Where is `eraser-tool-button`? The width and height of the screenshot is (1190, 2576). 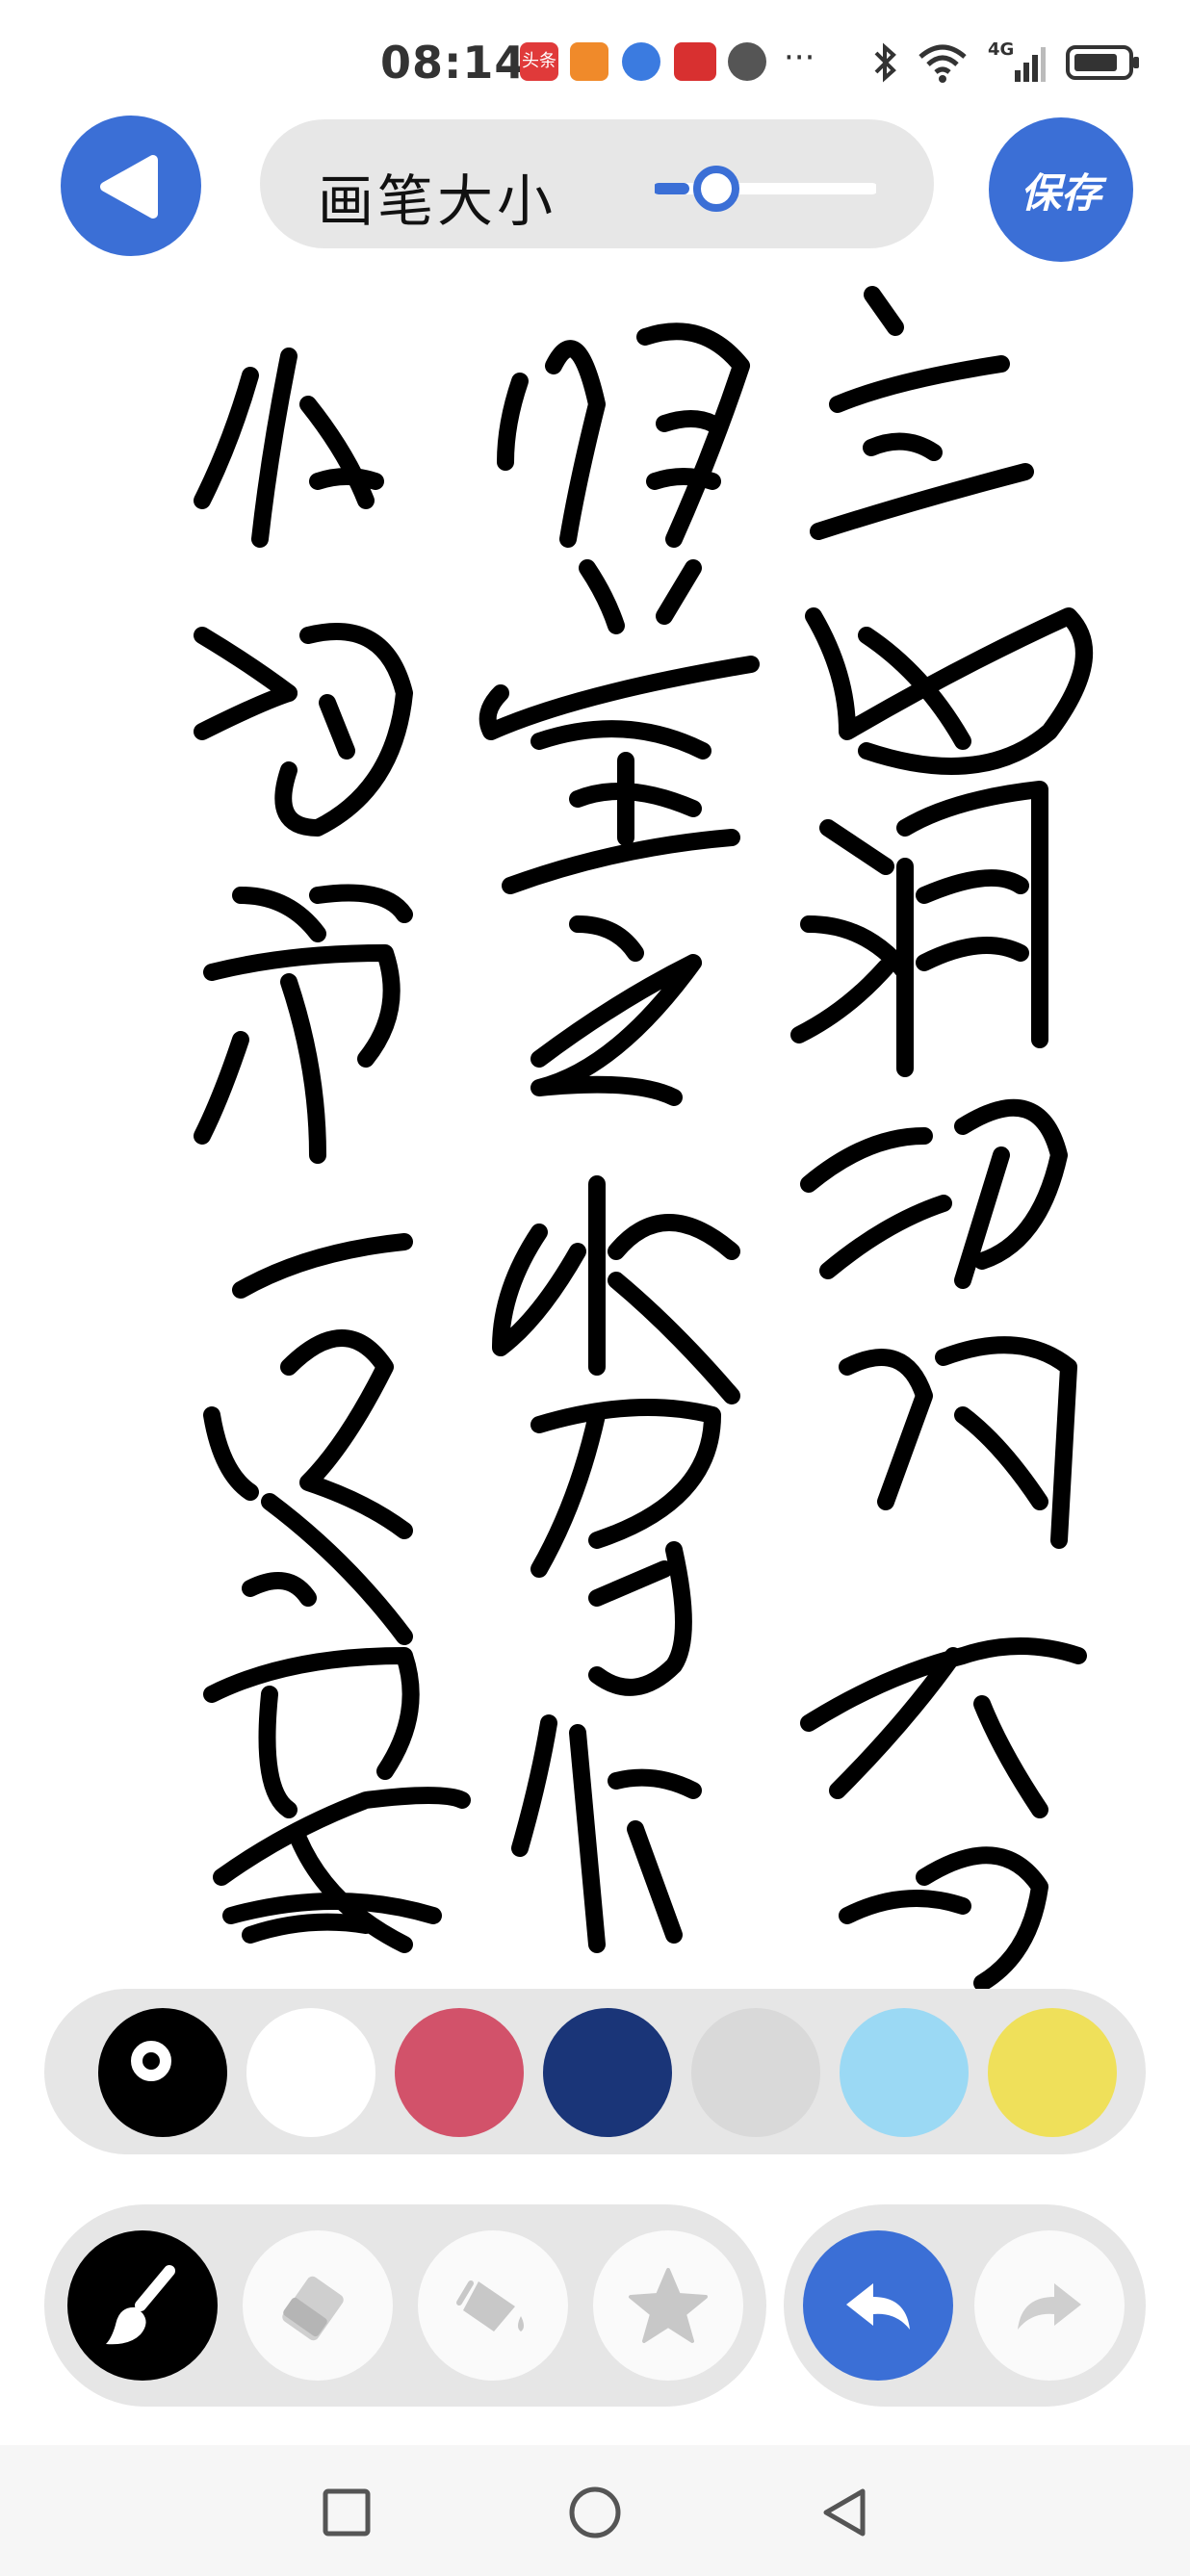
eraser-tool-button is located at coordinates (318, 2305).